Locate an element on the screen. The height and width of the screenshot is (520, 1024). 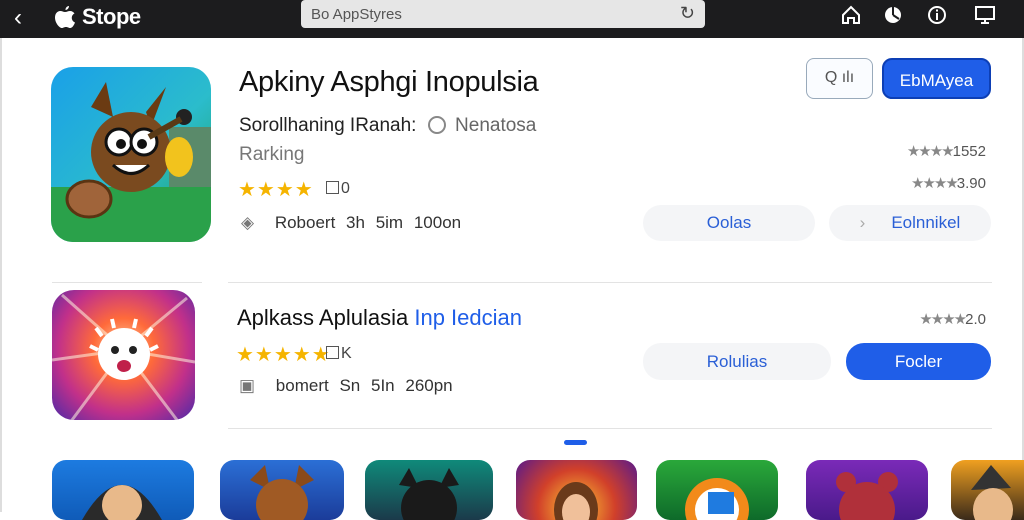
rating-count-1: 0 is located at coordinates (338, 189).